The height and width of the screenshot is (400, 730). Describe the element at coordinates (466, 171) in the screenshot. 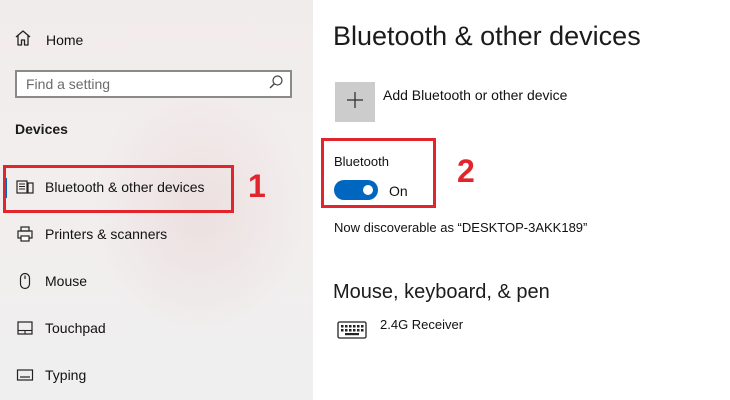

I see `step-marker-2: 2` at that location.